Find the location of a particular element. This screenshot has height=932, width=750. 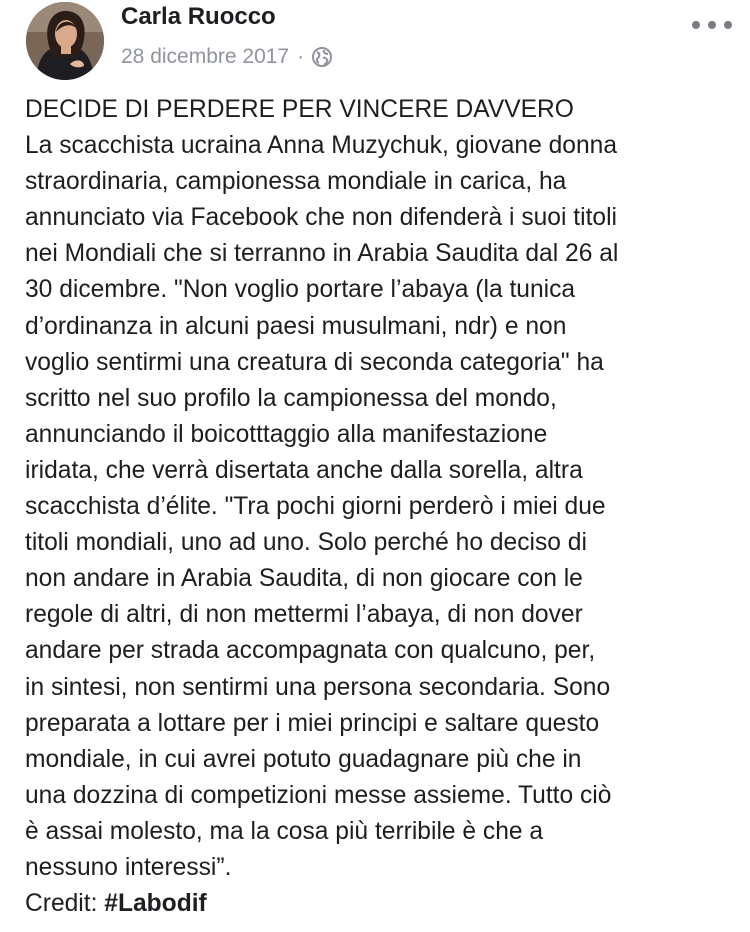

more-options-icon is located at coordinates (712, 25).